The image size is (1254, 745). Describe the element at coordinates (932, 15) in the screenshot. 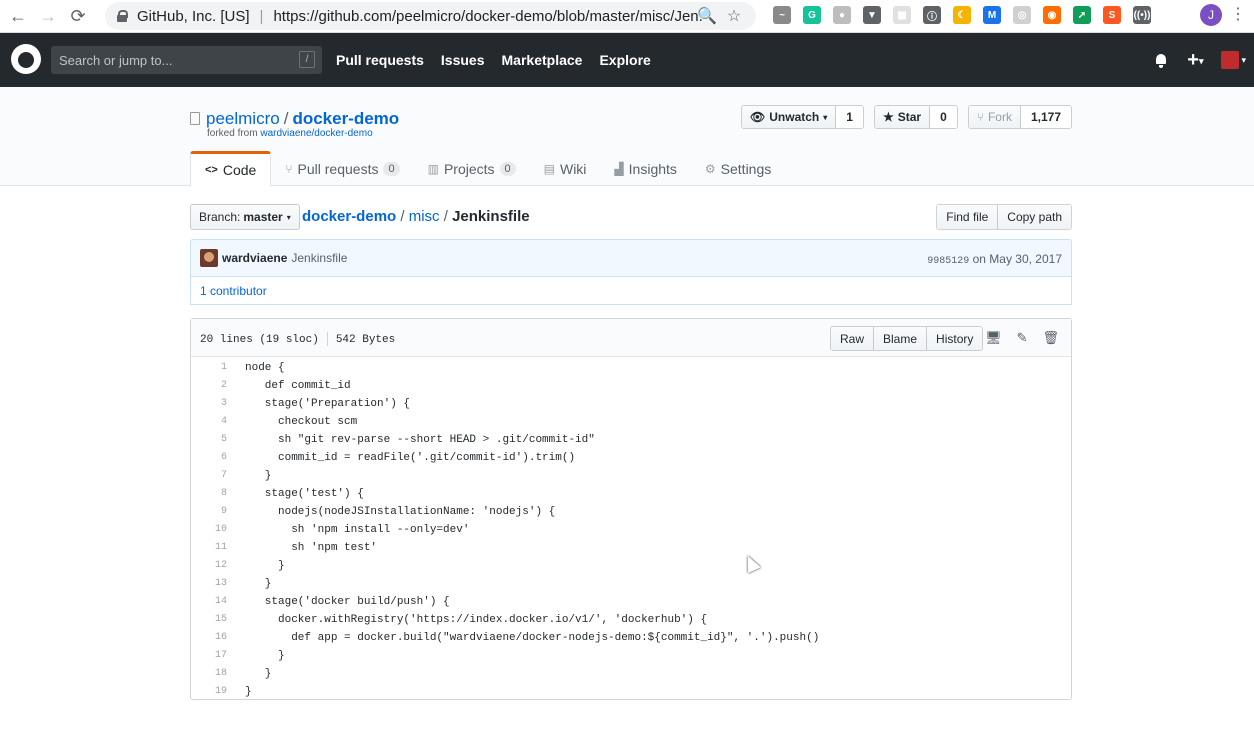

I see `ext-6-icon: ⓘ` at that location.